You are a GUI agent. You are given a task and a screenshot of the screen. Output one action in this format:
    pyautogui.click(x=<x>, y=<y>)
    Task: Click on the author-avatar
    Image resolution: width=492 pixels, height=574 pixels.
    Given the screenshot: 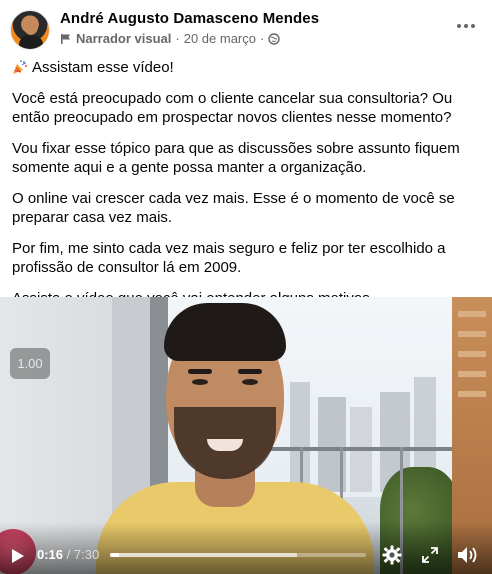 What is the action you would take?
    pyautogui.click(x=30, y=30)
    